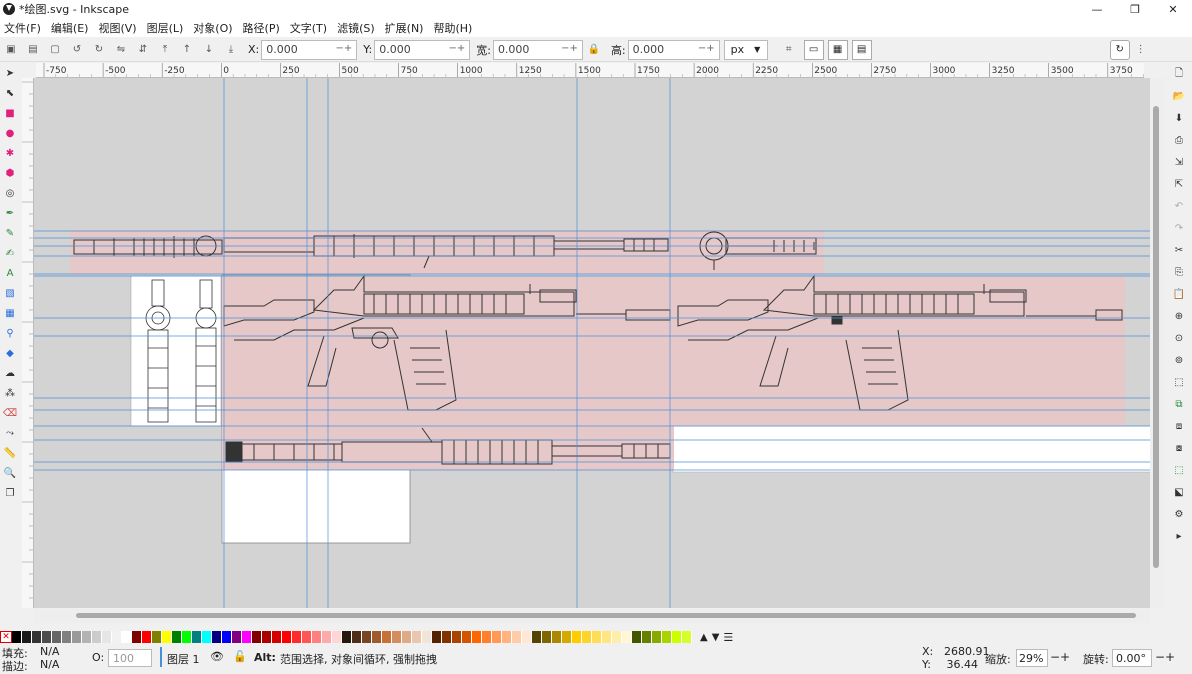 The image size is (1192, 674). I want to click on rotate-90-ccw-icon: ↺, so click(77, 50).